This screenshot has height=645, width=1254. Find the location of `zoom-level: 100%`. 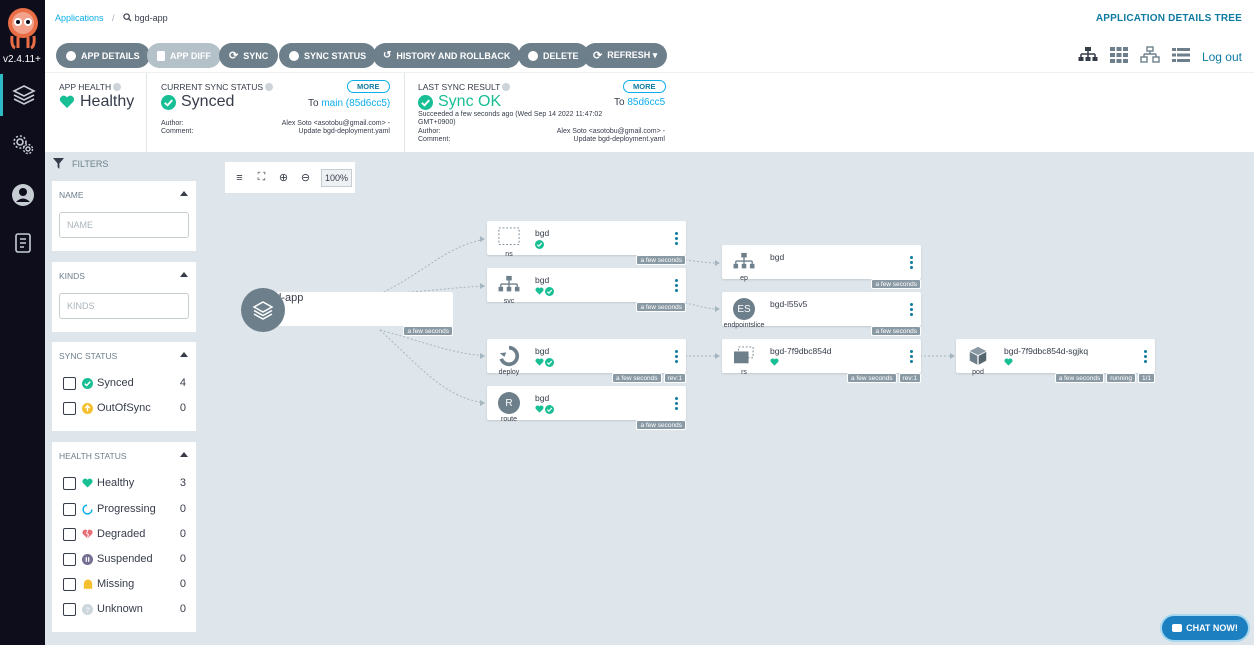

zoom-level: 100% is located at coordinates (337, 177).